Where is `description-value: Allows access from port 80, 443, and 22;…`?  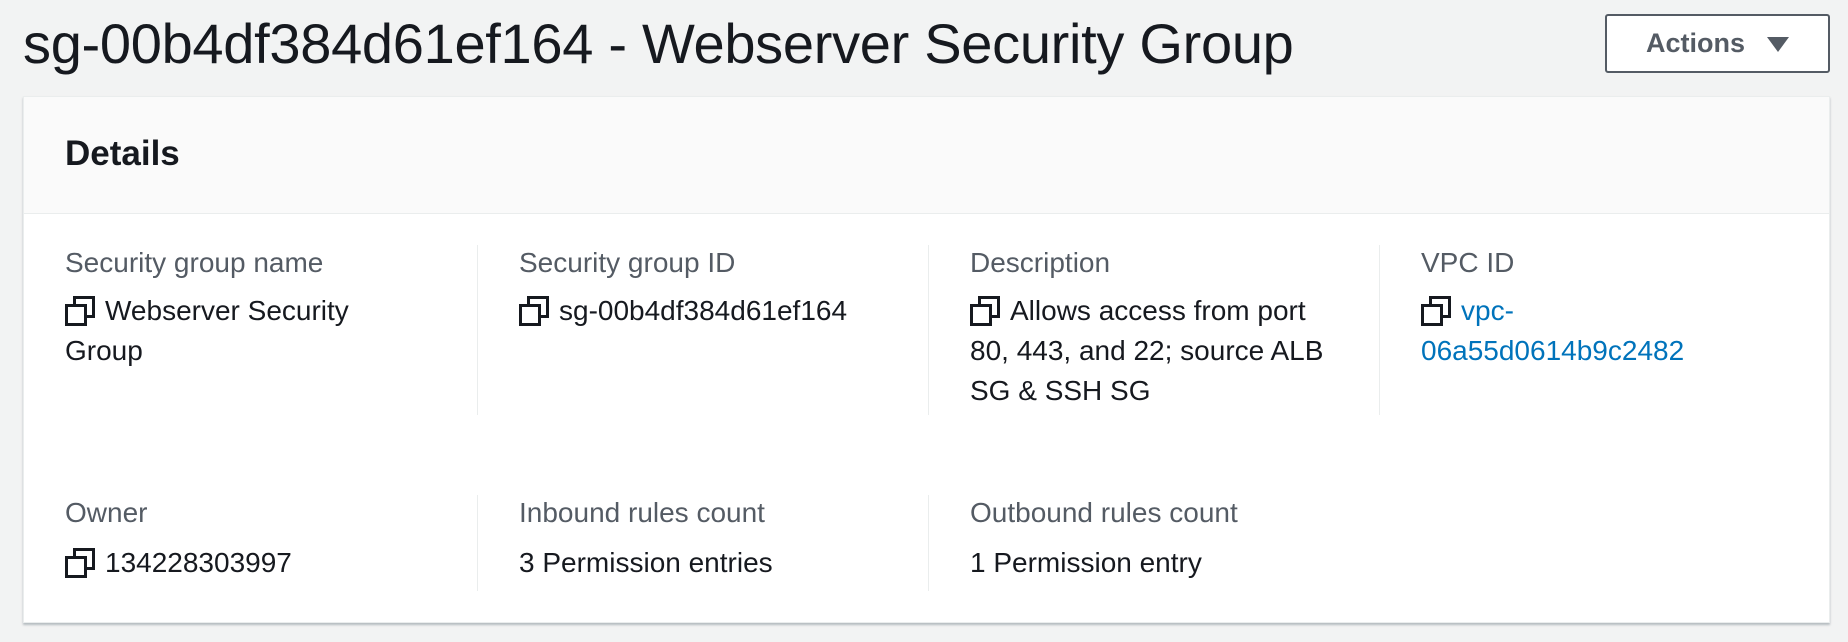 description-value: Allows access from port 80, 443, and 22;… is located at coordinates (1157, 351).